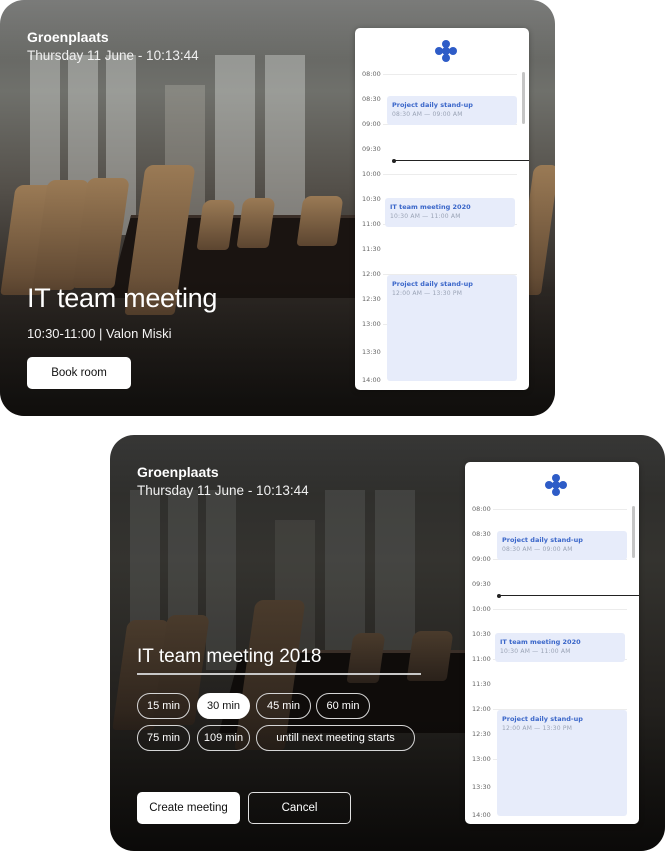 This screenshot has width=665, height=851. What do you see at coordinates (163, 738) in the screenshot?
I see `duration-option-75: 75 min` at bounding box center [163, 738].